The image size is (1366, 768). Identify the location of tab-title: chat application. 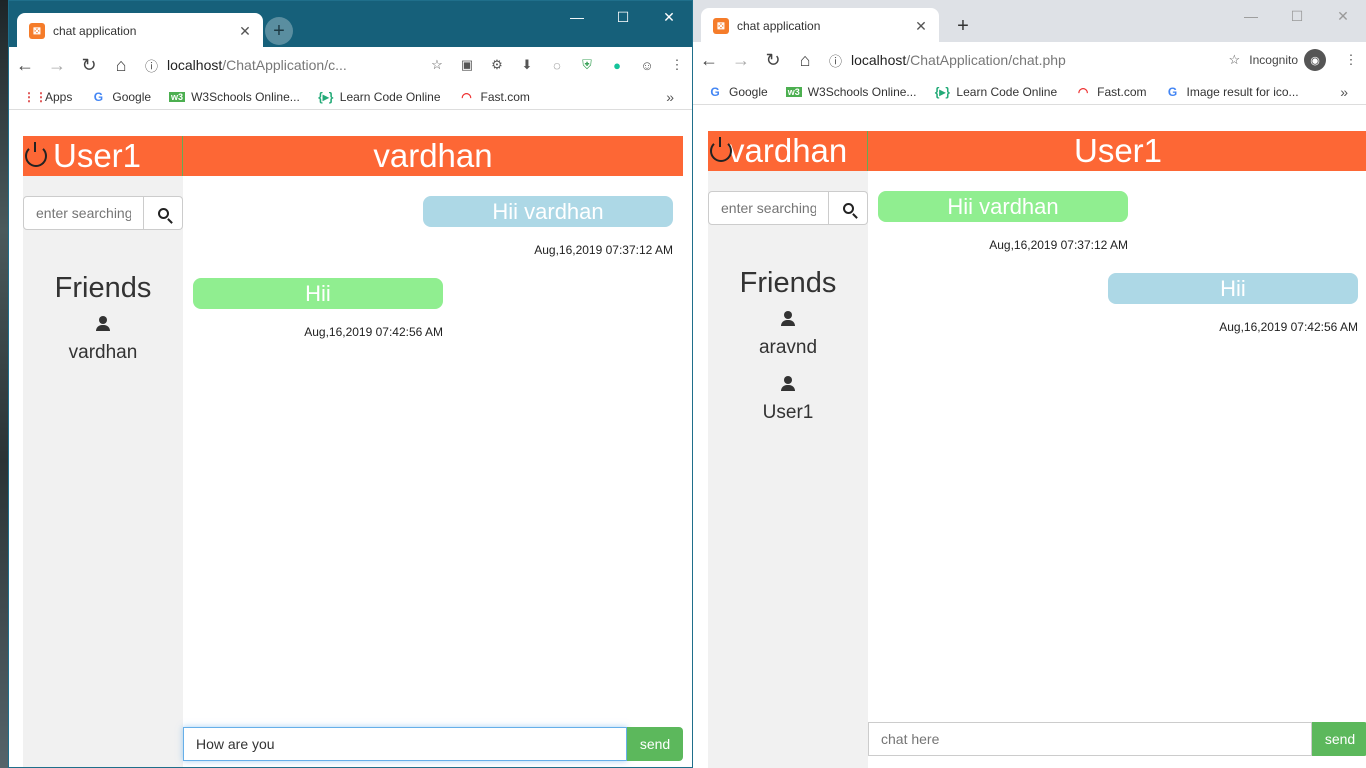
(779, 26).